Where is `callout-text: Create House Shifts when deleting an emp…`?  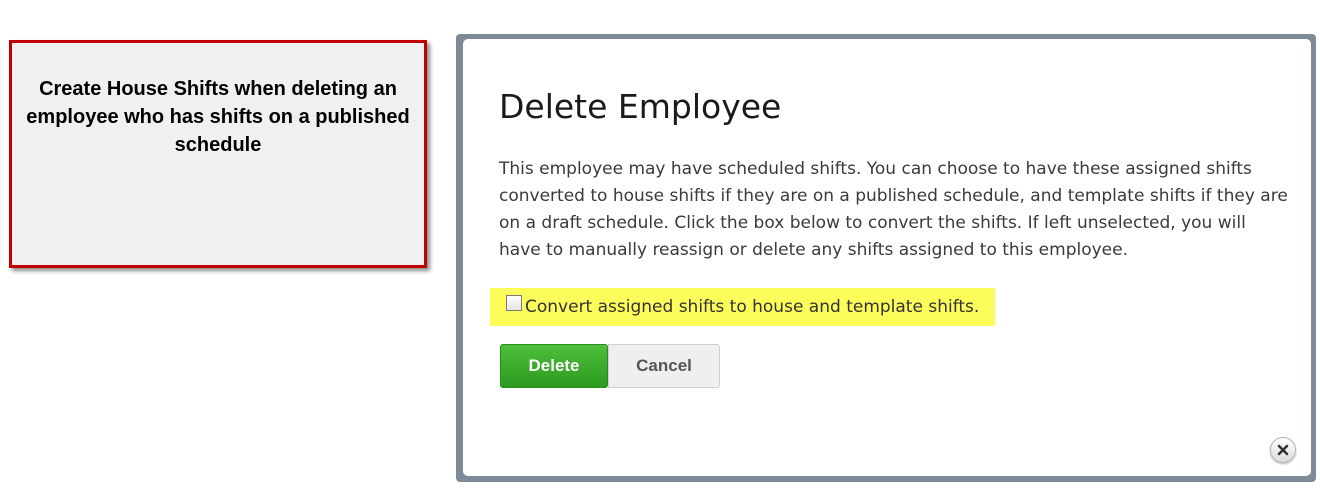 callout-text: Create House Shifts when deleting an emp… is located at coordinates (218, 117).